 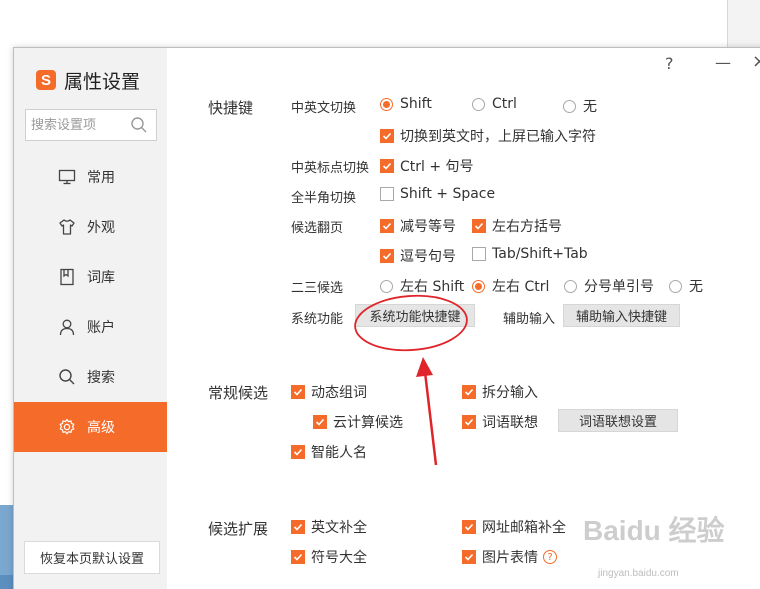 I want to click on settings-search-box, so click(x=91, y=125).